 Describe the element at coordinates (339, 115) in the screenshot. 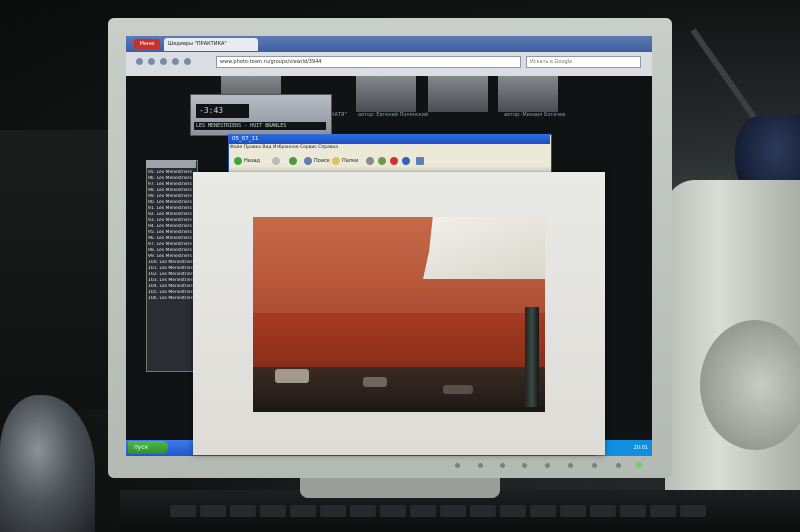

I see `photo-caption: КАТЯ"` at that location.